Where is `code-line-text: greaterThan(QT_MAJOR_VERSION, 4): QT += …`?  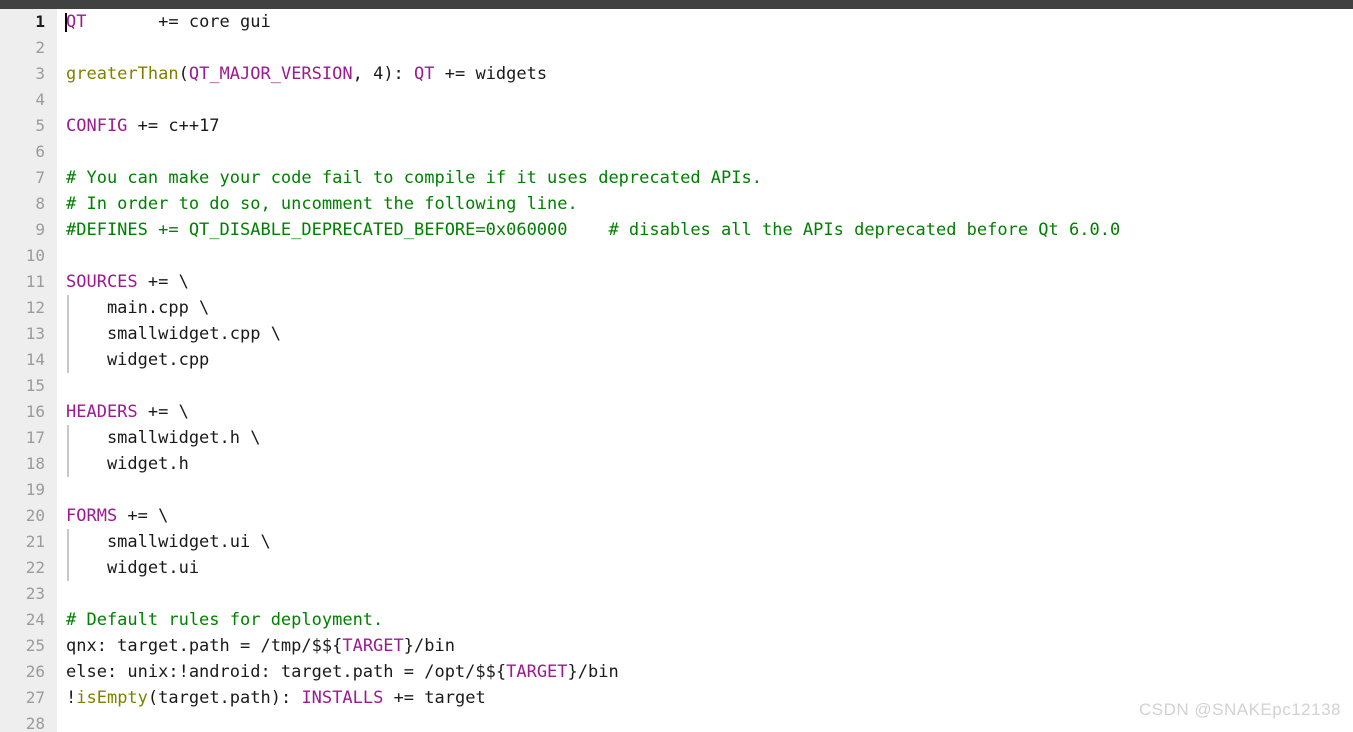
code-line-text: greaterThan(QT_MAJOR_VERSION, 4): QT += … is located at coordinates (306, 74).